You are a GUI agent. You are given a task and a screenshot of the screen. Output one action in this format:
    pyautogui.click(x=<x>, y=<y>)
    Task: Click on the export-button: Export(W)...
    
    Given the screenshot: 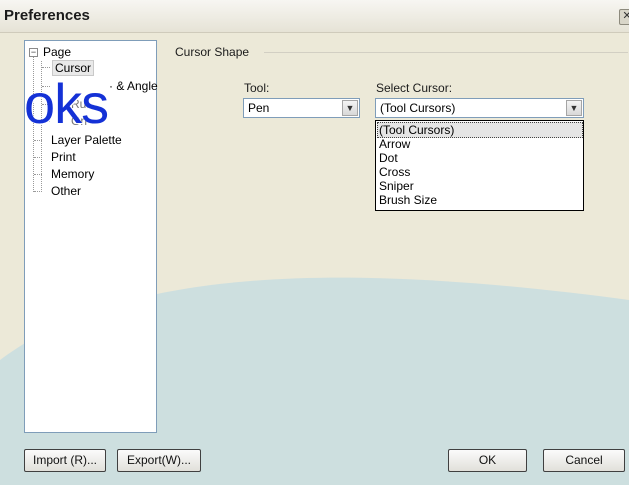 What is the action you would take?
    pyautogui.click(x=159, y=460)
    